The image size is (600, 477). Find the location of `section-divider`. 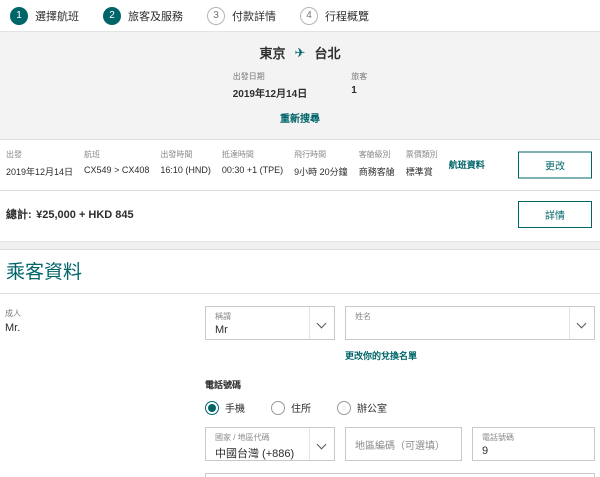

section-divider is located at coordinates (300, 245).